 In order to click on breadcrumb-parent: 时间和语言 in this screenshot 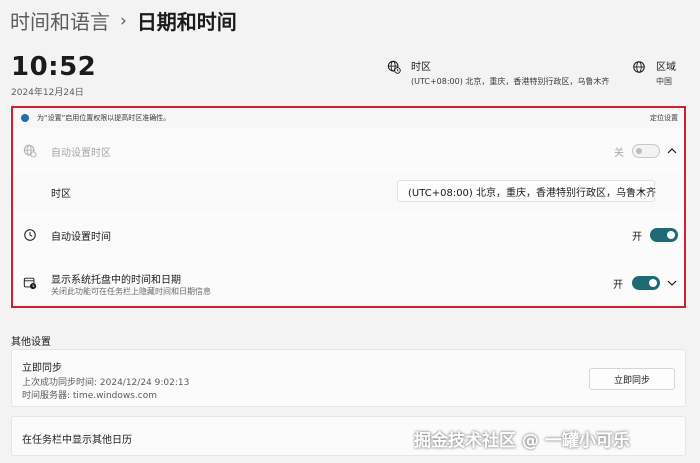, I will do `click(60, 20)`.